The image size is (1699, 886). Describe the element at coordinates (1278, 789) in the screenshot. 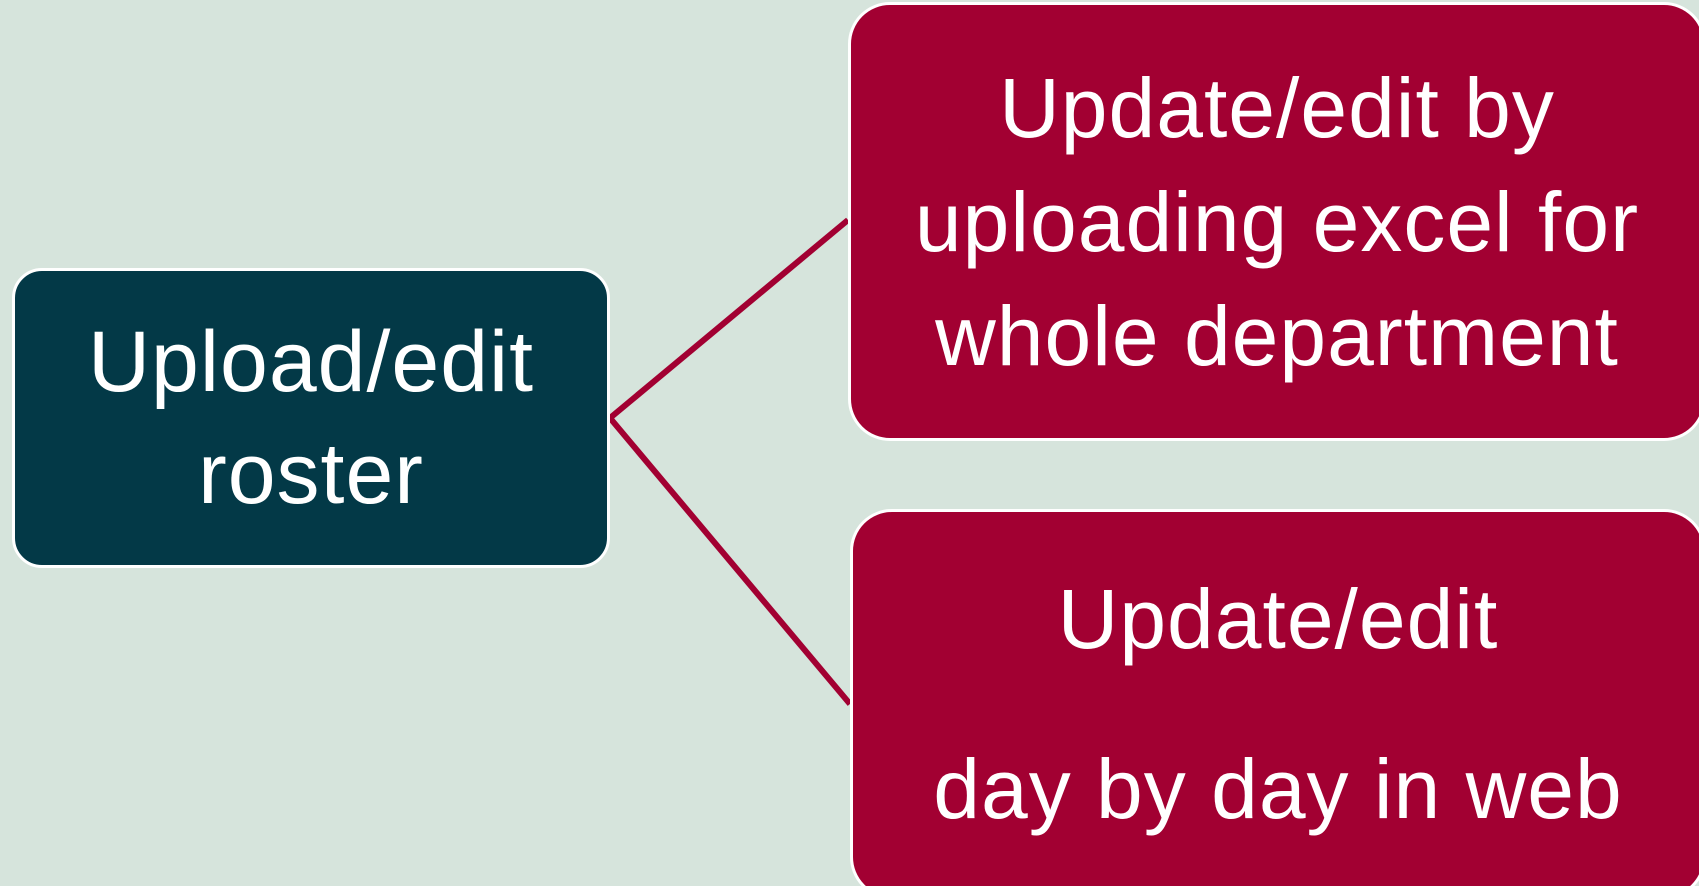

I see `child-node-web-edit-line-2: day by day in web` at that location.